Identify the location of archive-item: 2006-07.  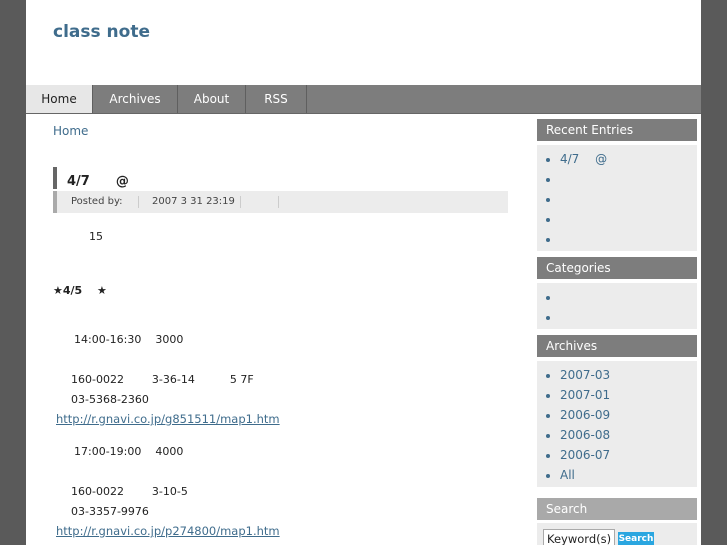
(628, 455).